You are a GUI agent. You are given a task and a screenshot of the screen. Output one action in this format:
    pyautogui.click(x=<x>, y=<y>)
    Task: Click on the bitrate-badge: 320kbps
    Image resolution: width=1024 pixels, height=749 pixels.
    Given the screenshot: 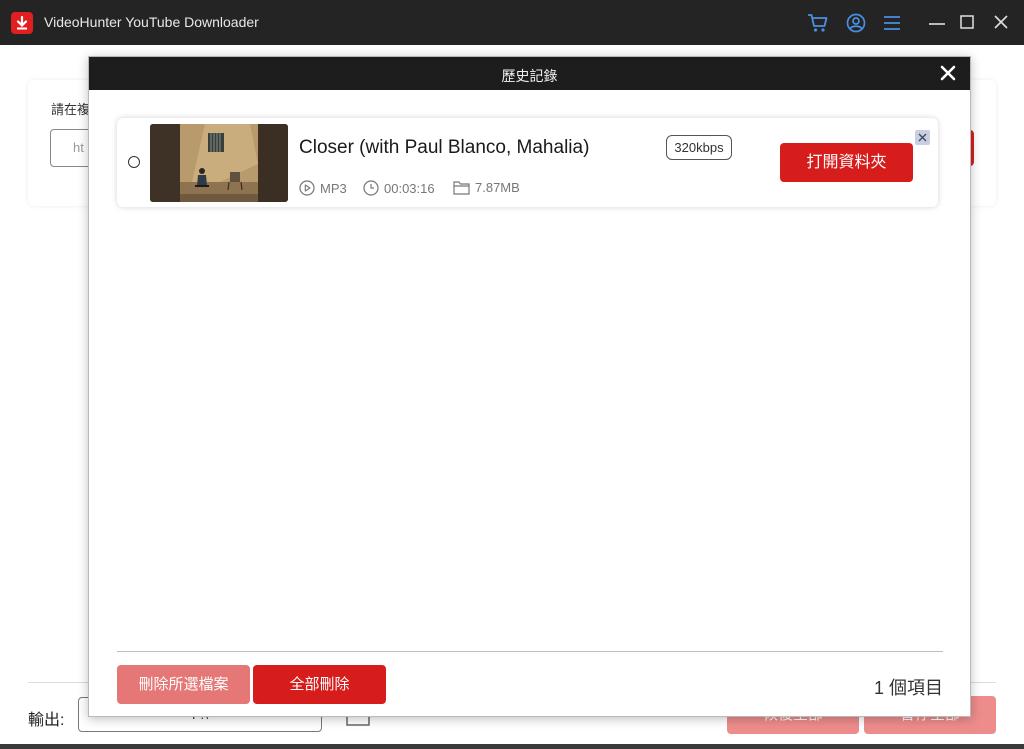 What is the action you would take?
    pyautogui.click(x=699, y=147)
    